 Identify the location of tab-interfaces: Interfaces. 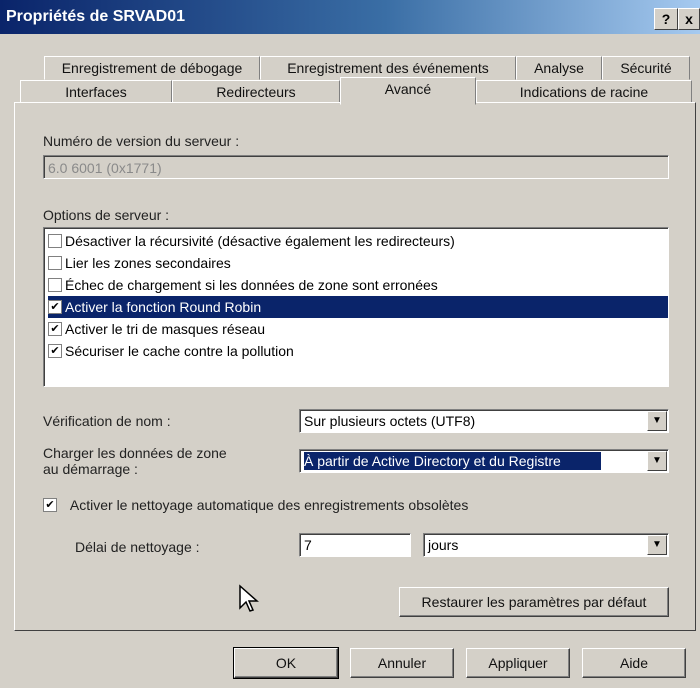
(96, 92).